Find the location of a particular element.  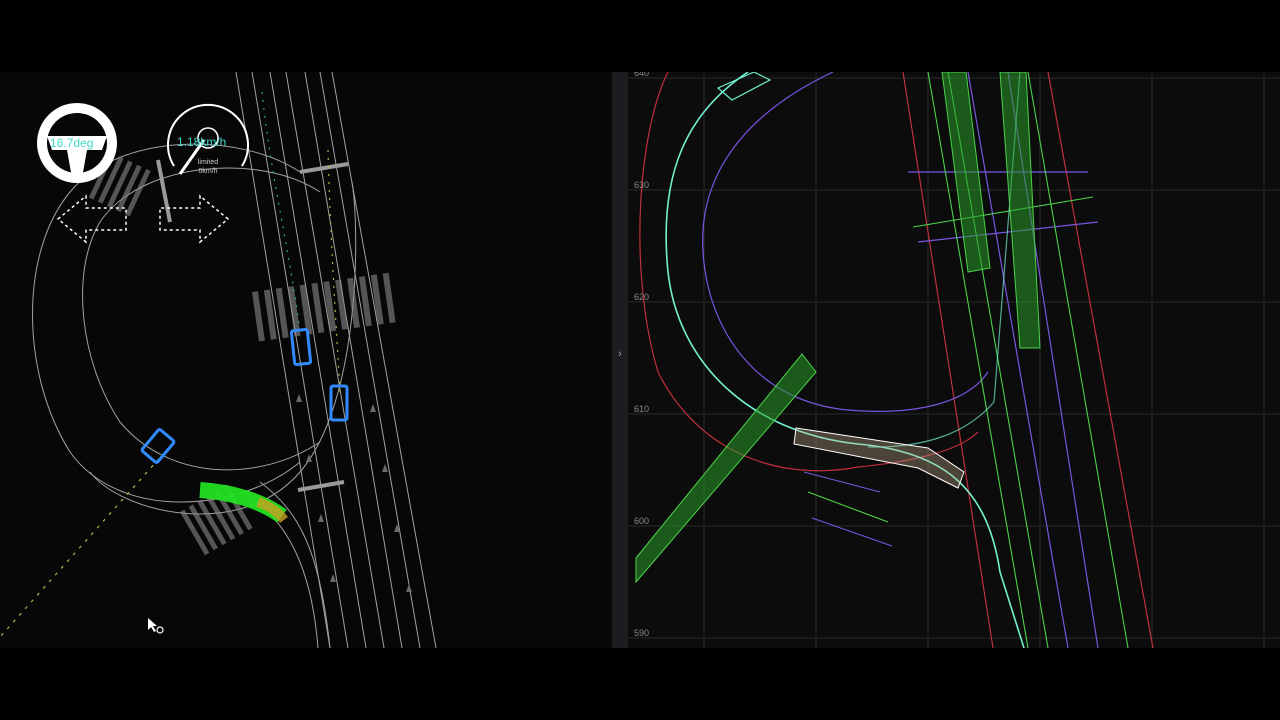

mouse-cursor-icon is located at coordinates (156, 626).